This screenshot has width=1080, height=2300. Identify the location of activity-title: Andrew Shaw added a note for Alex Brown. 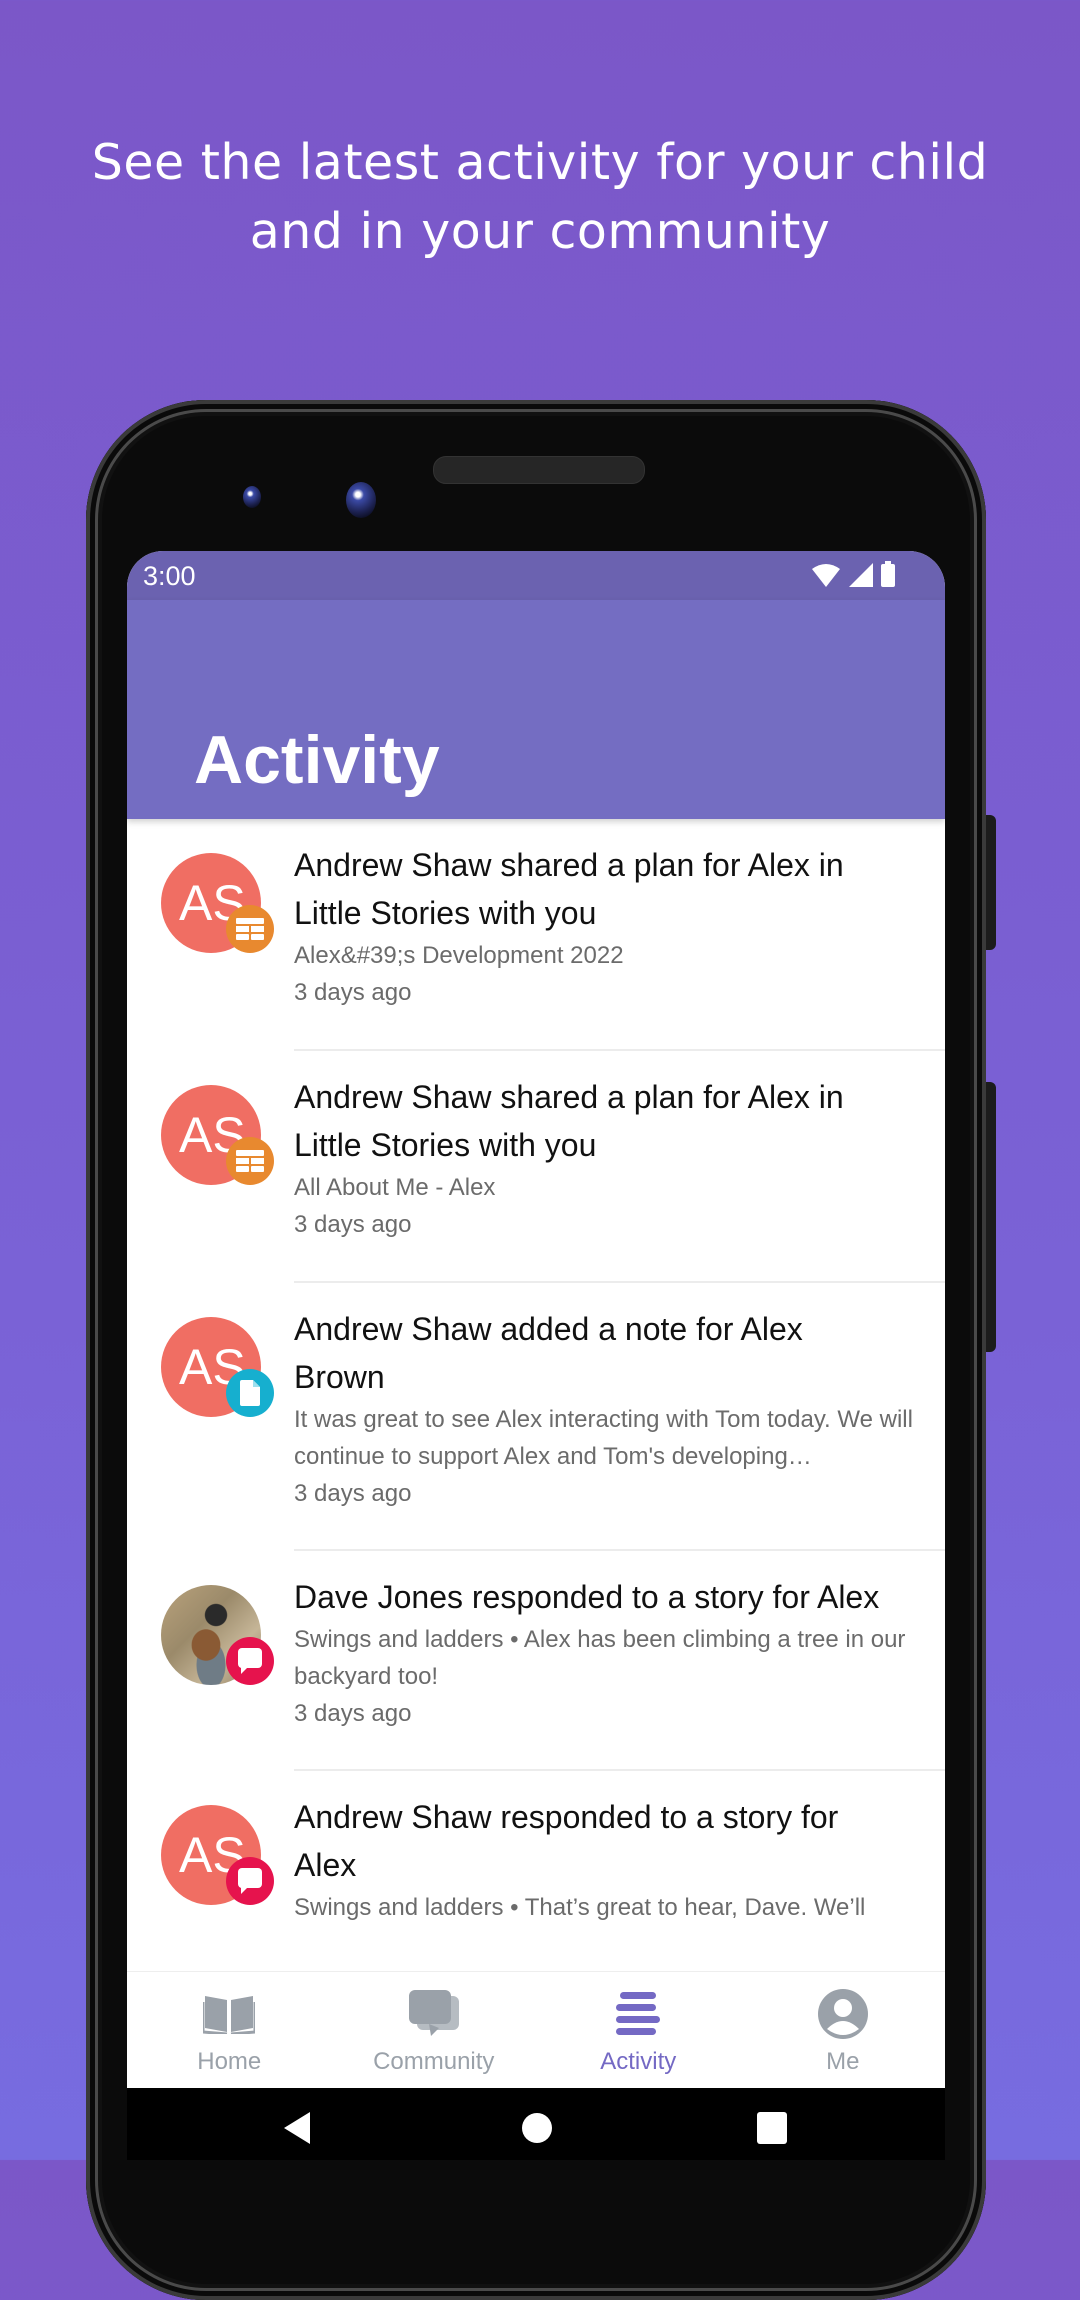
(548, 1353).